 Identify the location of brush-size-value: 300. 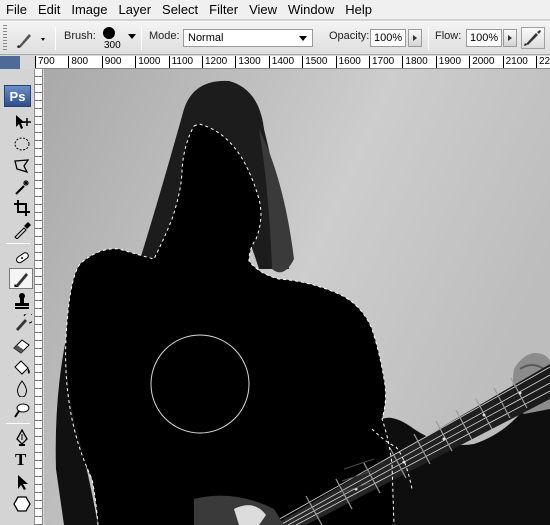
(112, 45).